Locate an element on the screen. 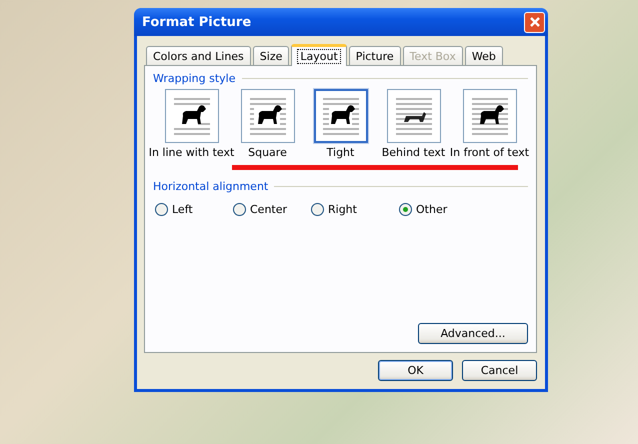 The image size is (638, 444). tab: Web is located at coordinates (483, 55).